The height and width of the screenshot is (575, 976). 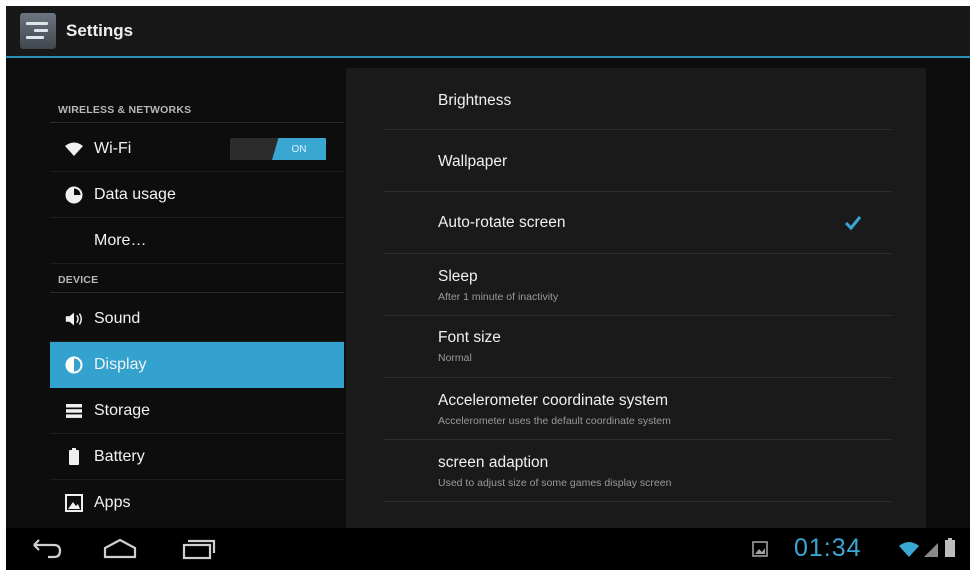 What do you see at coordinates (638, 99) in the screenshot?
I see `setting-brightness: Brightness` at bounding box center [638, 99].